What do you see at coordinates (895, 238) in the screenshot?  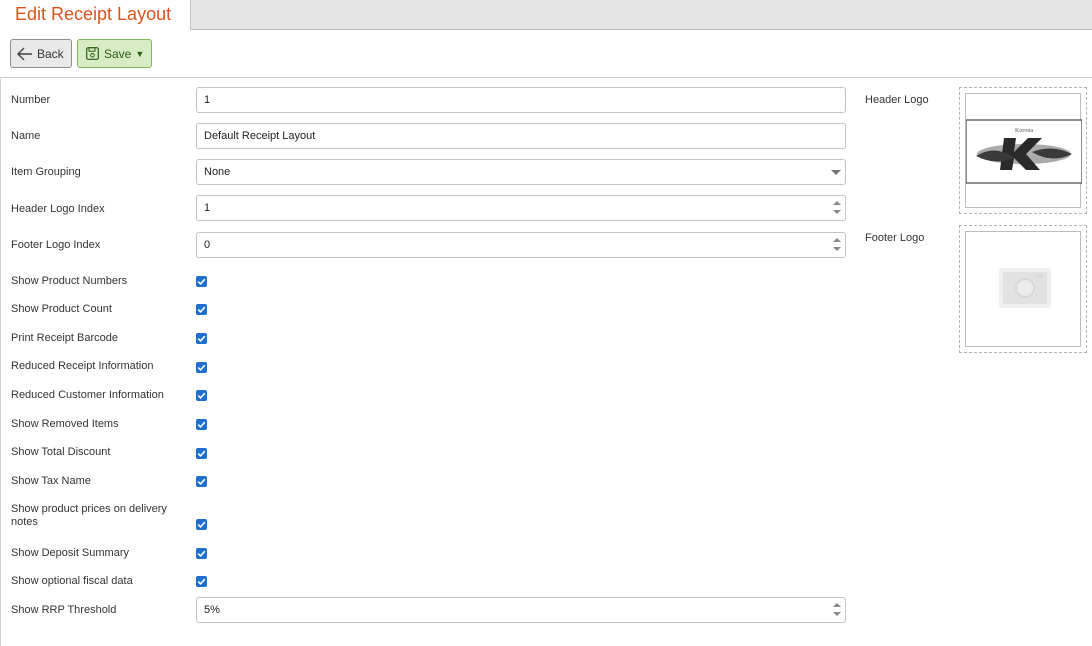 I see `footer-logo-label: Footer Logo` at bounding box center [895, 238].